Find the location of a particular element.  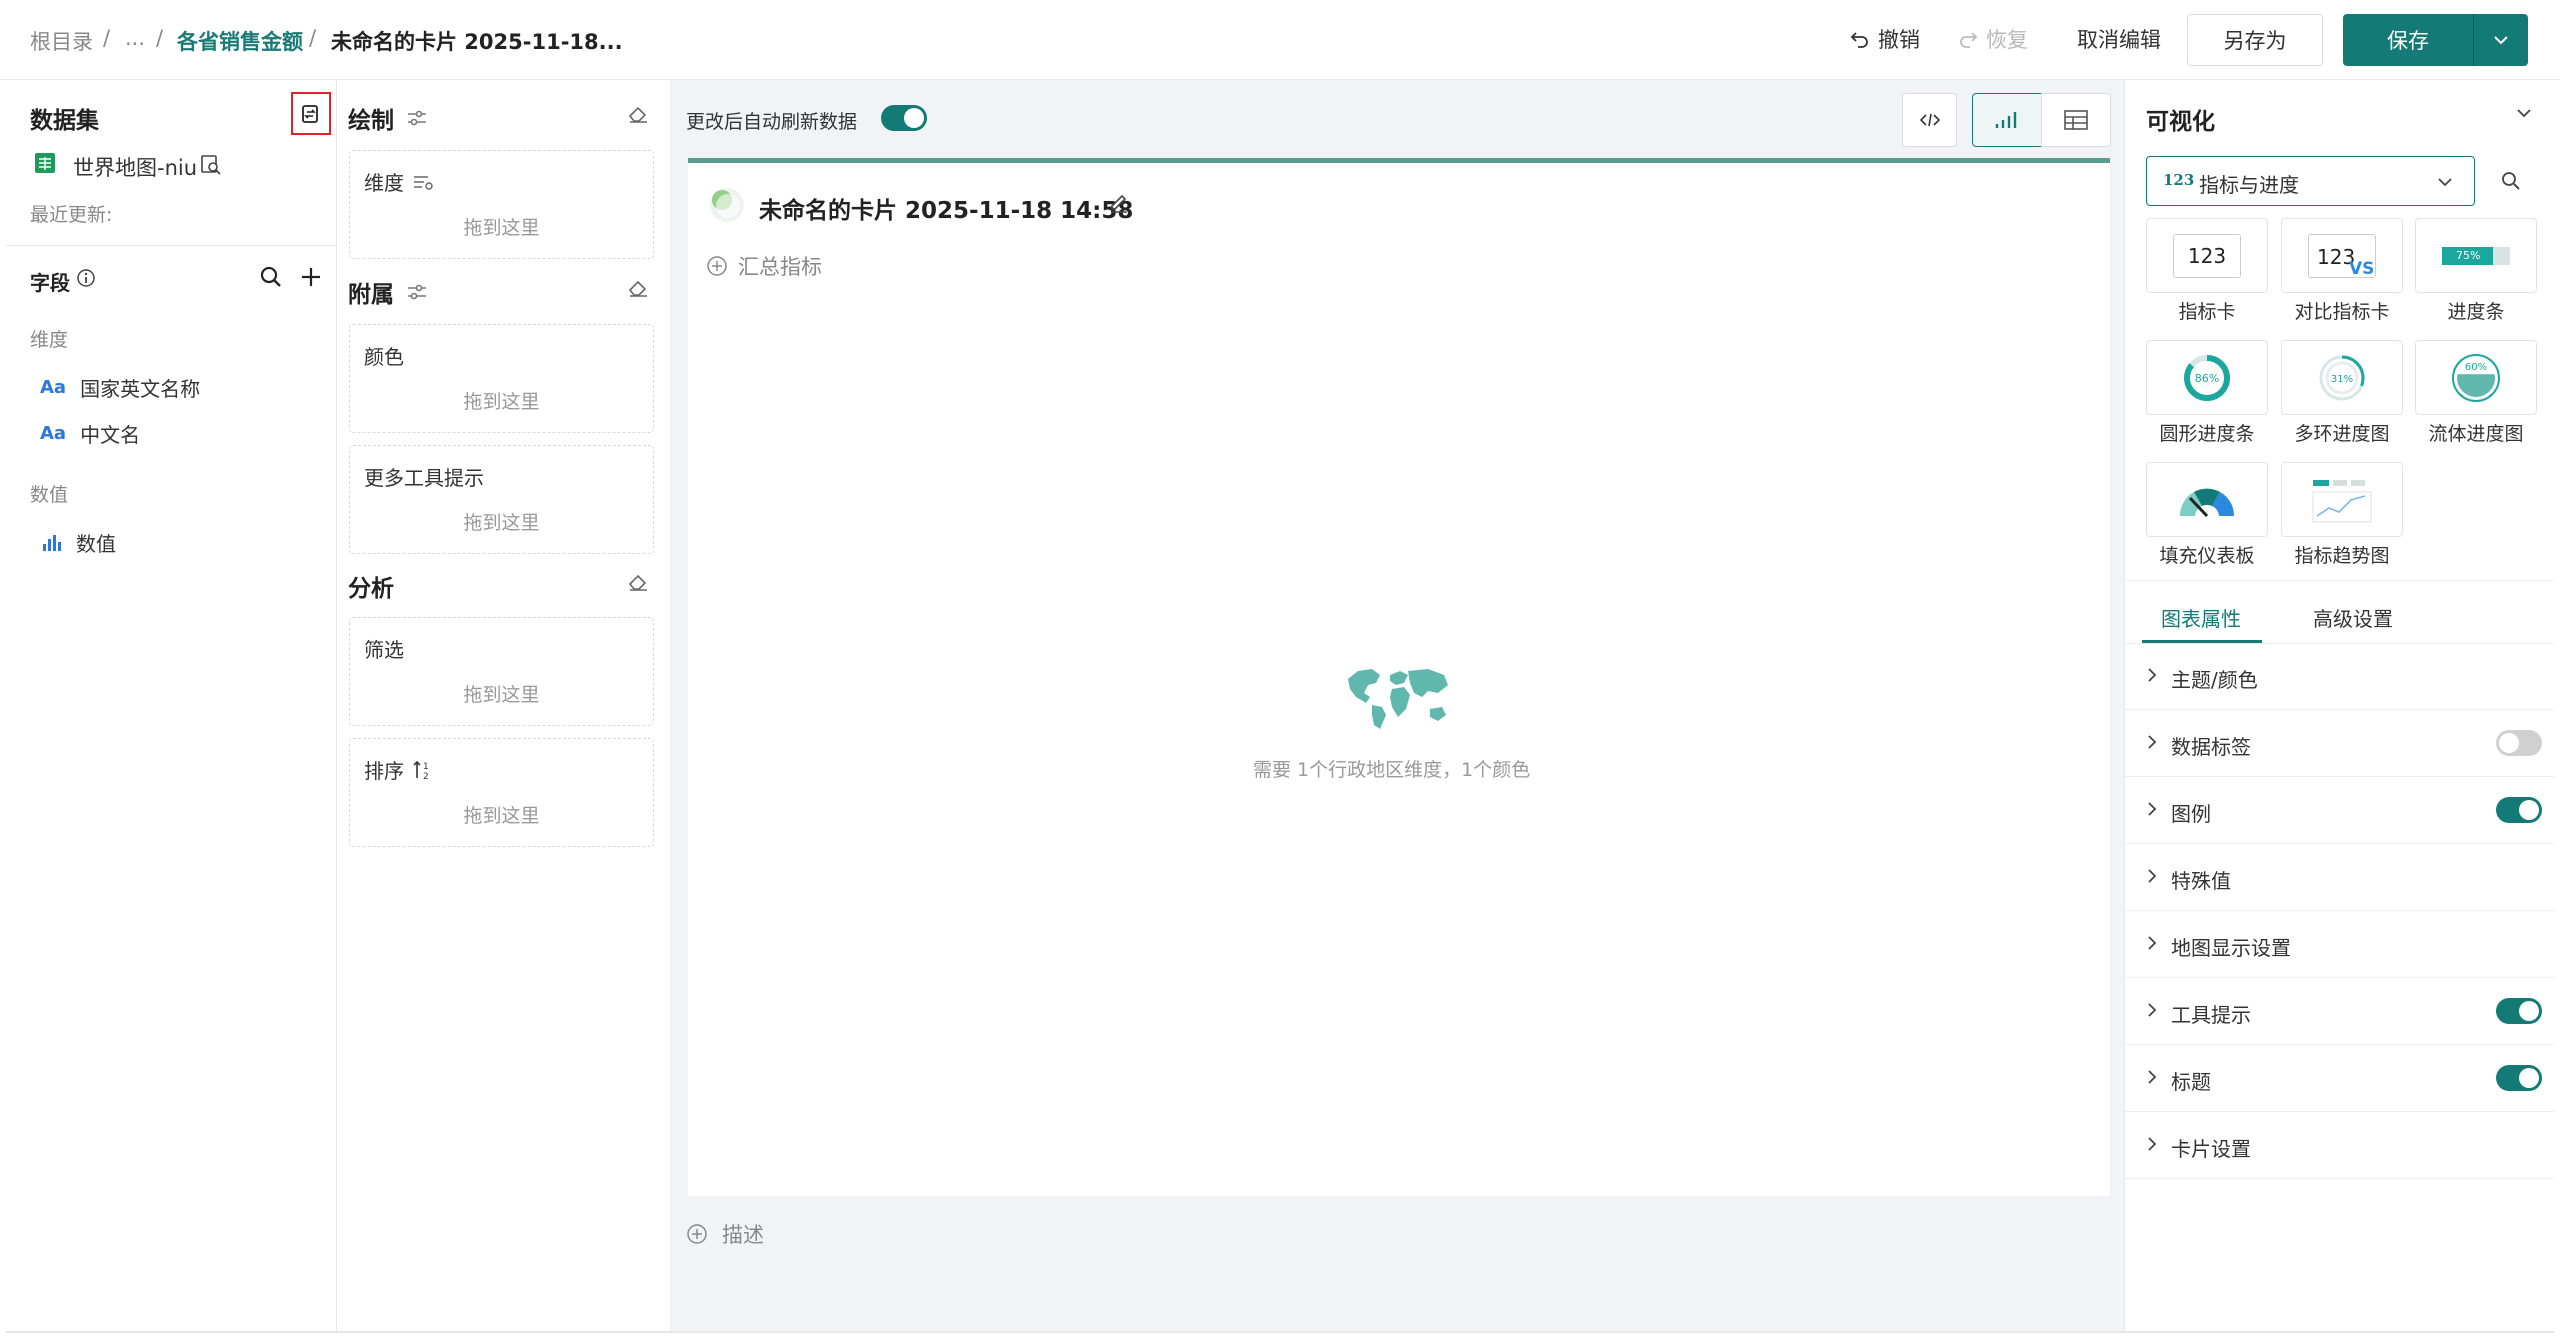

dimension-drop-zone: 维度 拖到这里 is located at coordinates (501, 204).